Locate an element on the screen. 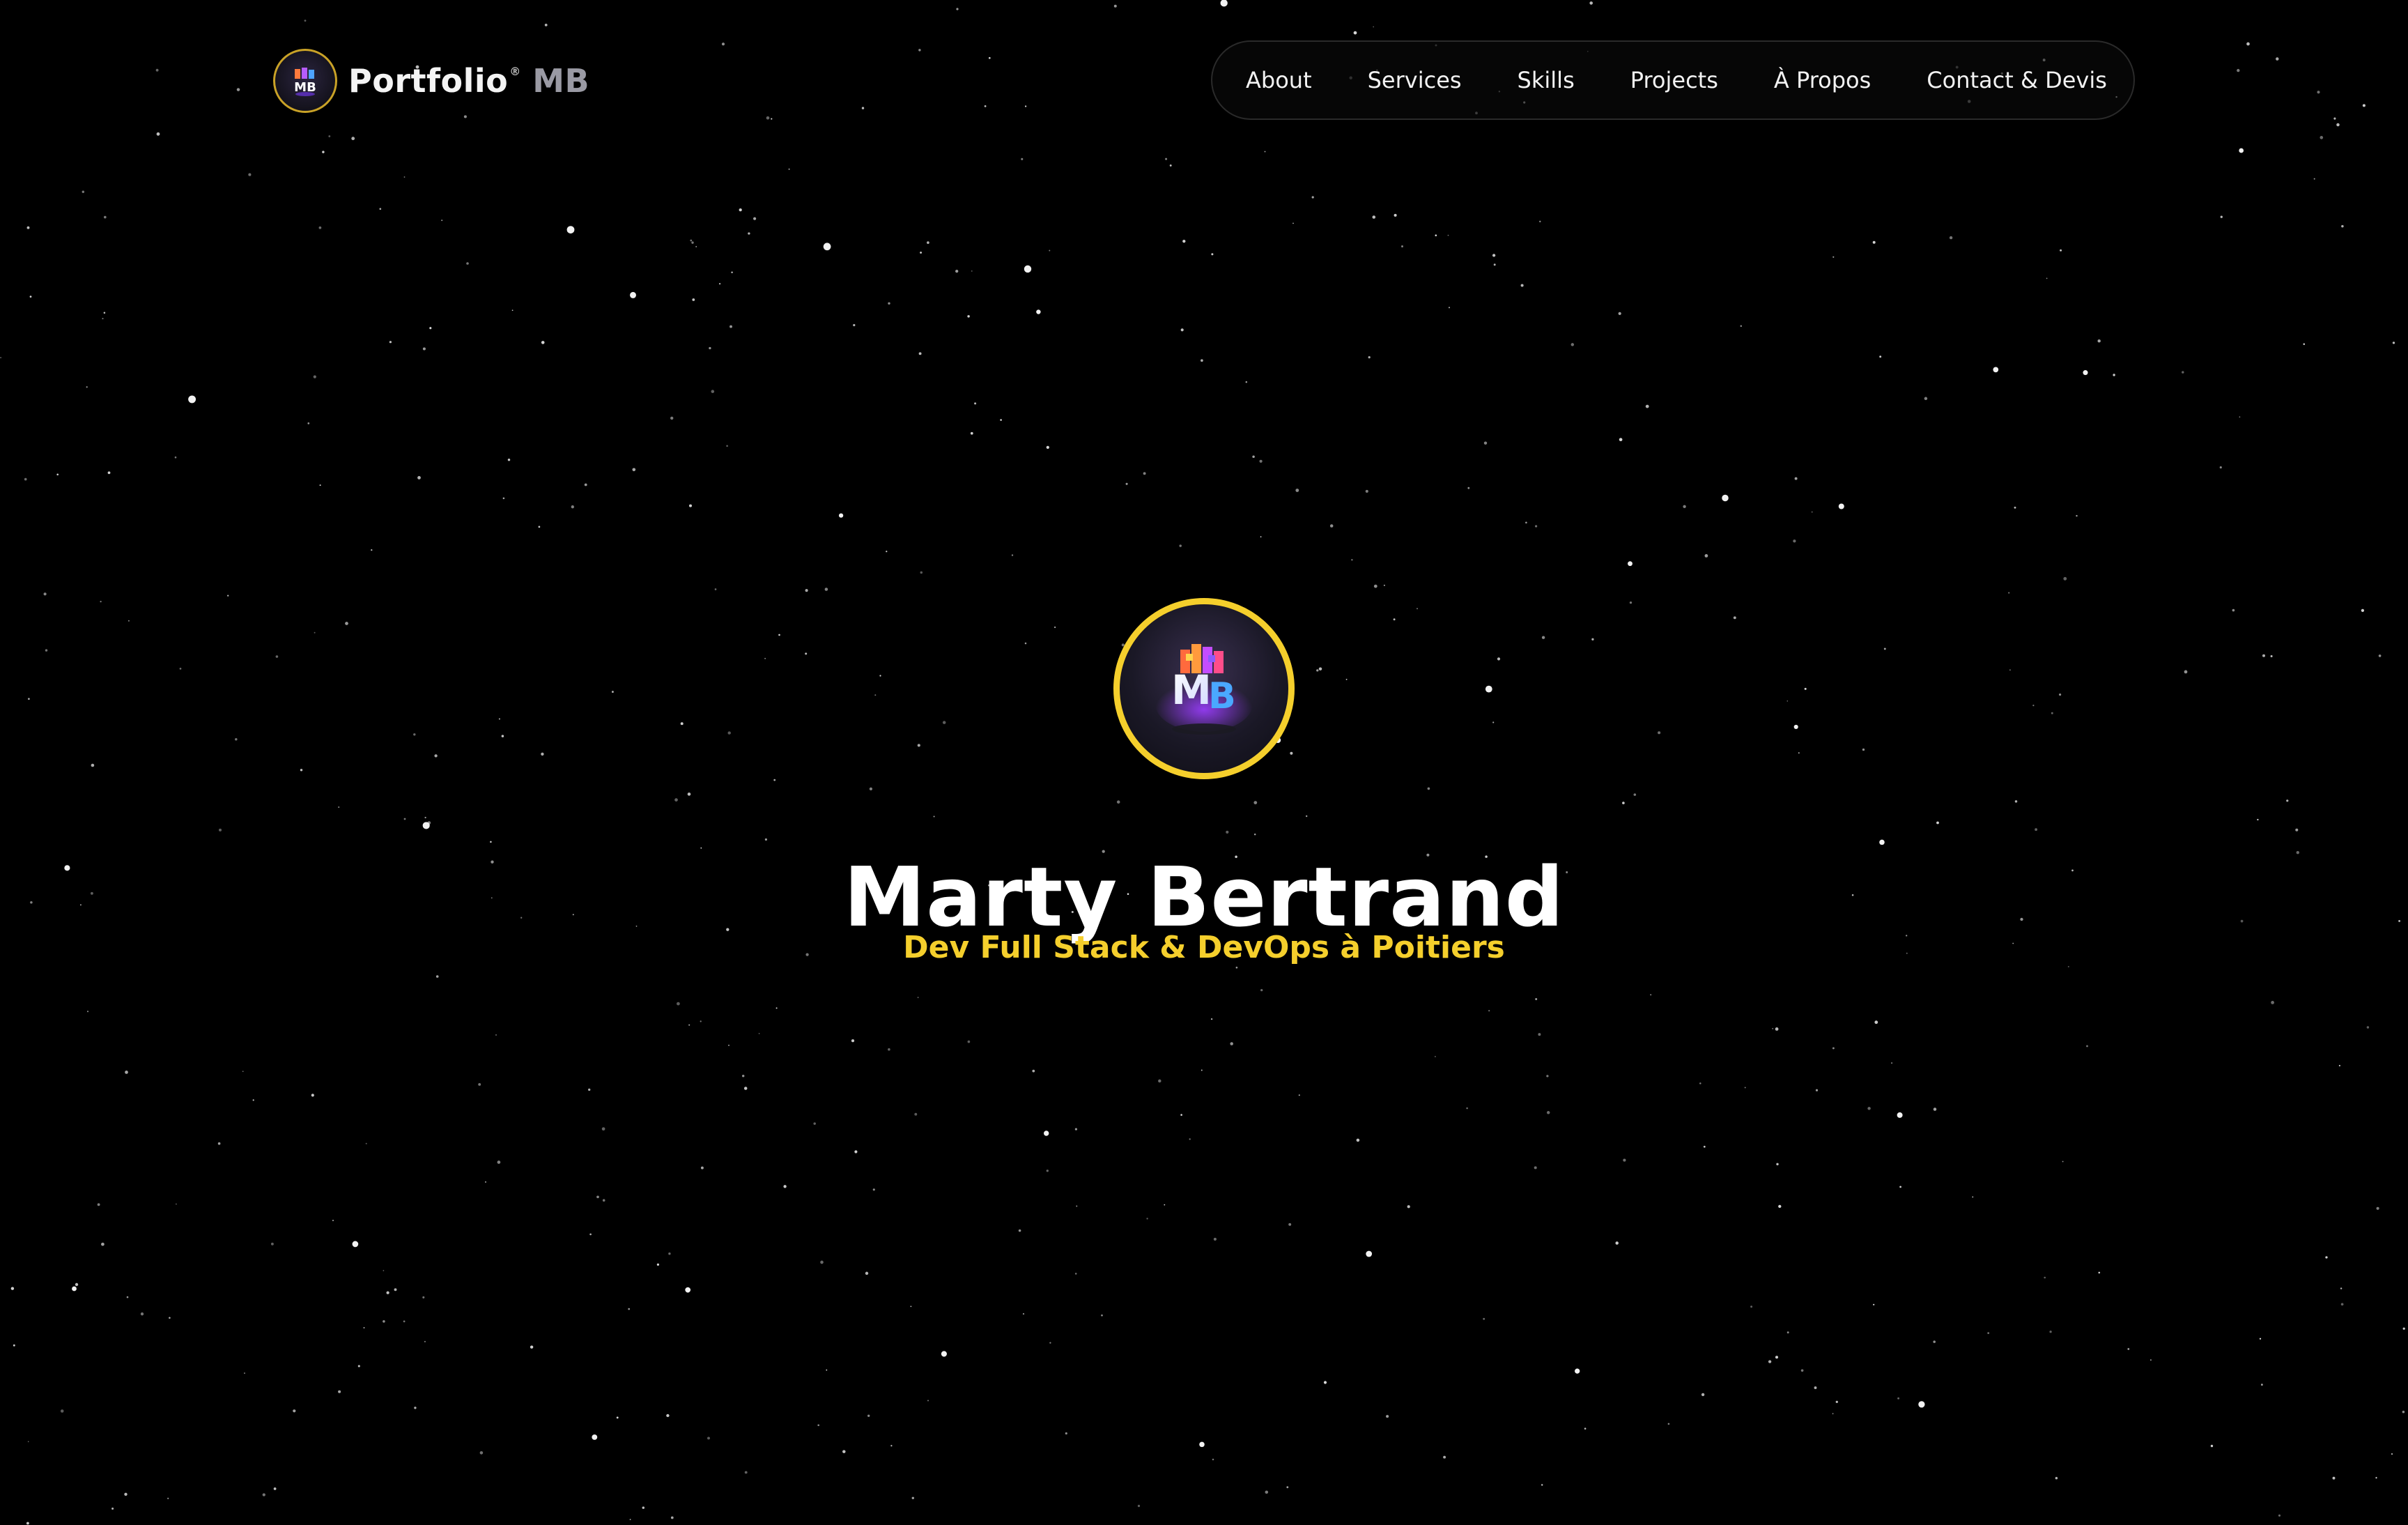  hero-subtitle: Dev Full Stack & DevOps à Poitiers is located at coordinates (1204, 948).